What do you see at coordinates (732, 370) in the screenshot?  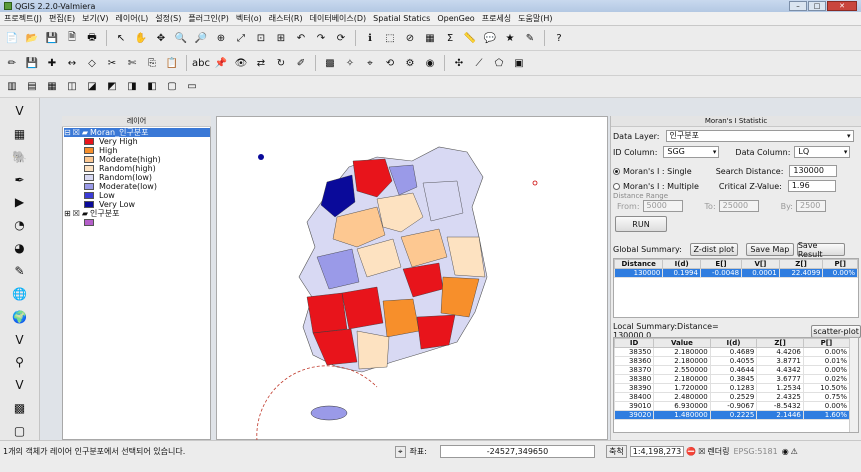 I see `table-row: 38370 2.550000 0.4644 4.4342 0.00%` at bounding box center [732, 370].